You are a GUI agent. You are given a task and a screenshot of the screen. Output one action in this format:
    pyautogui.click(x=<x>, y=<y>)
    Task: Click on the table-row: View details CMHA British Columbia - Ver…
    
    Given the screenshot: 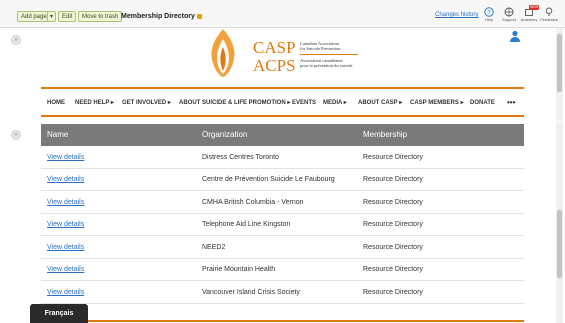 What is the action you would take?
    pyautogui.click(x=282, y=203)
    